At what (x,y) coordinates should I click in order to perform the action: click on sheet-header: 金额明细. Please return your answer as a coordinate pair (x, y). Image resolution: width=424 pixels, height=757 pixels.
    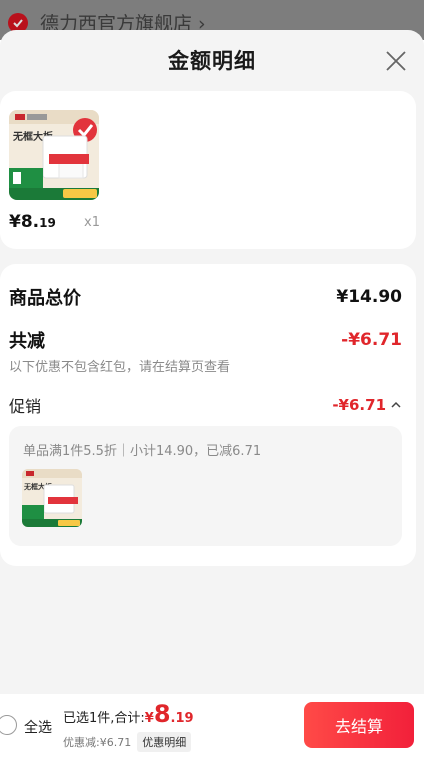
    Looking at the image, I should click on (212, 60).